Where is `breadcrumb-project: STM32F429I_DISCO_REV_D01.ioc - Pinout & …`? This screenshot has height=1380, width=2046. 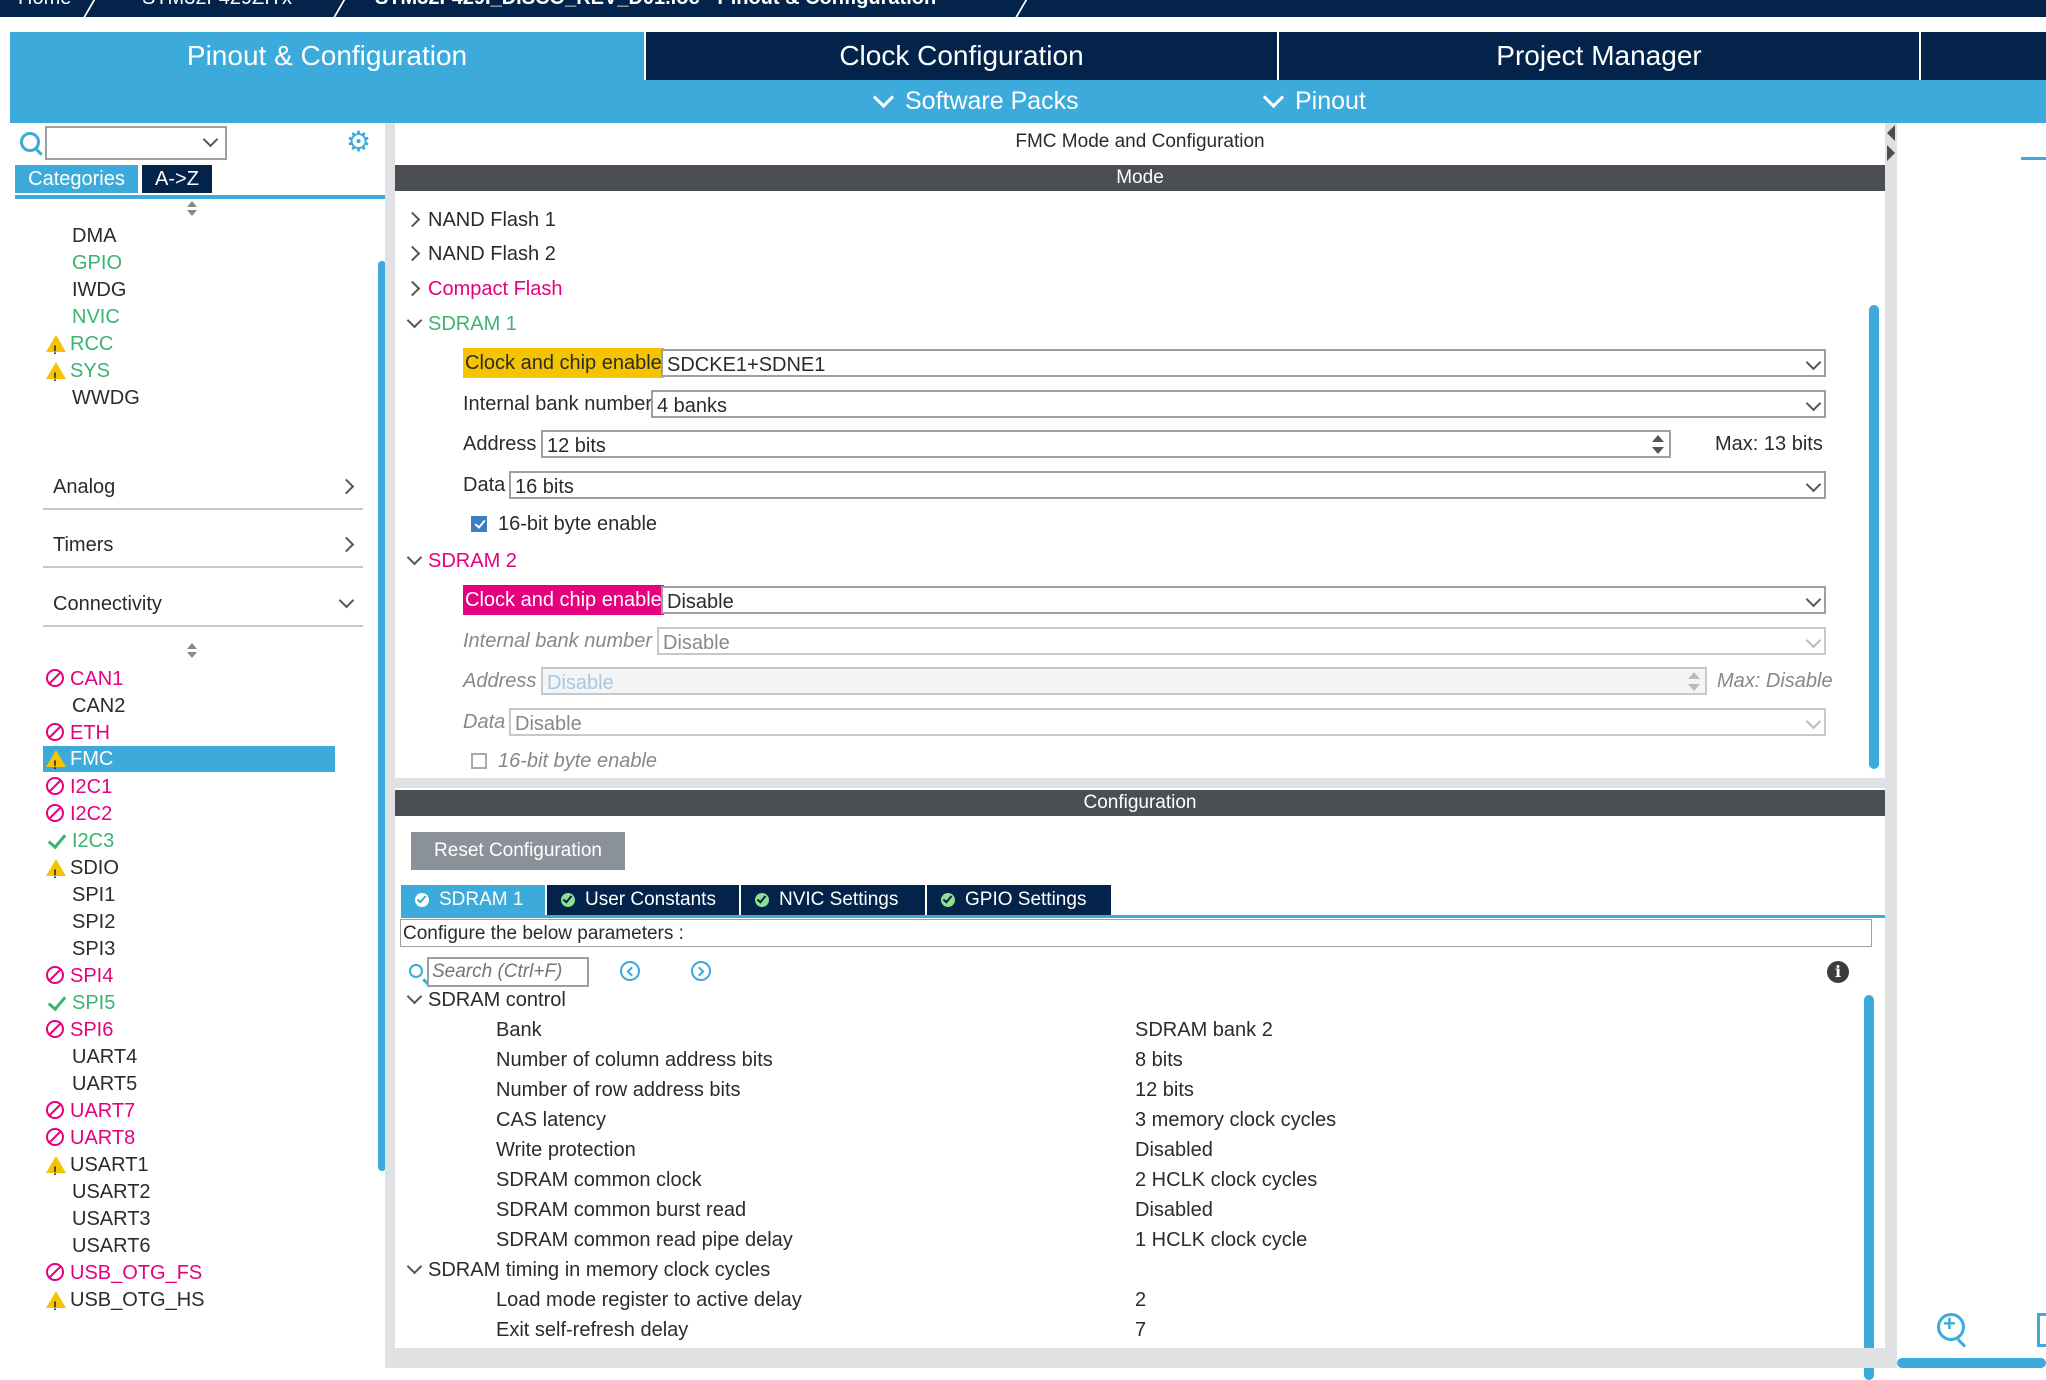 breadcrumb-project: STM32F429I_DISCO_REV_D01.ioc - Pinout & … is located at coordinates (655, 5).